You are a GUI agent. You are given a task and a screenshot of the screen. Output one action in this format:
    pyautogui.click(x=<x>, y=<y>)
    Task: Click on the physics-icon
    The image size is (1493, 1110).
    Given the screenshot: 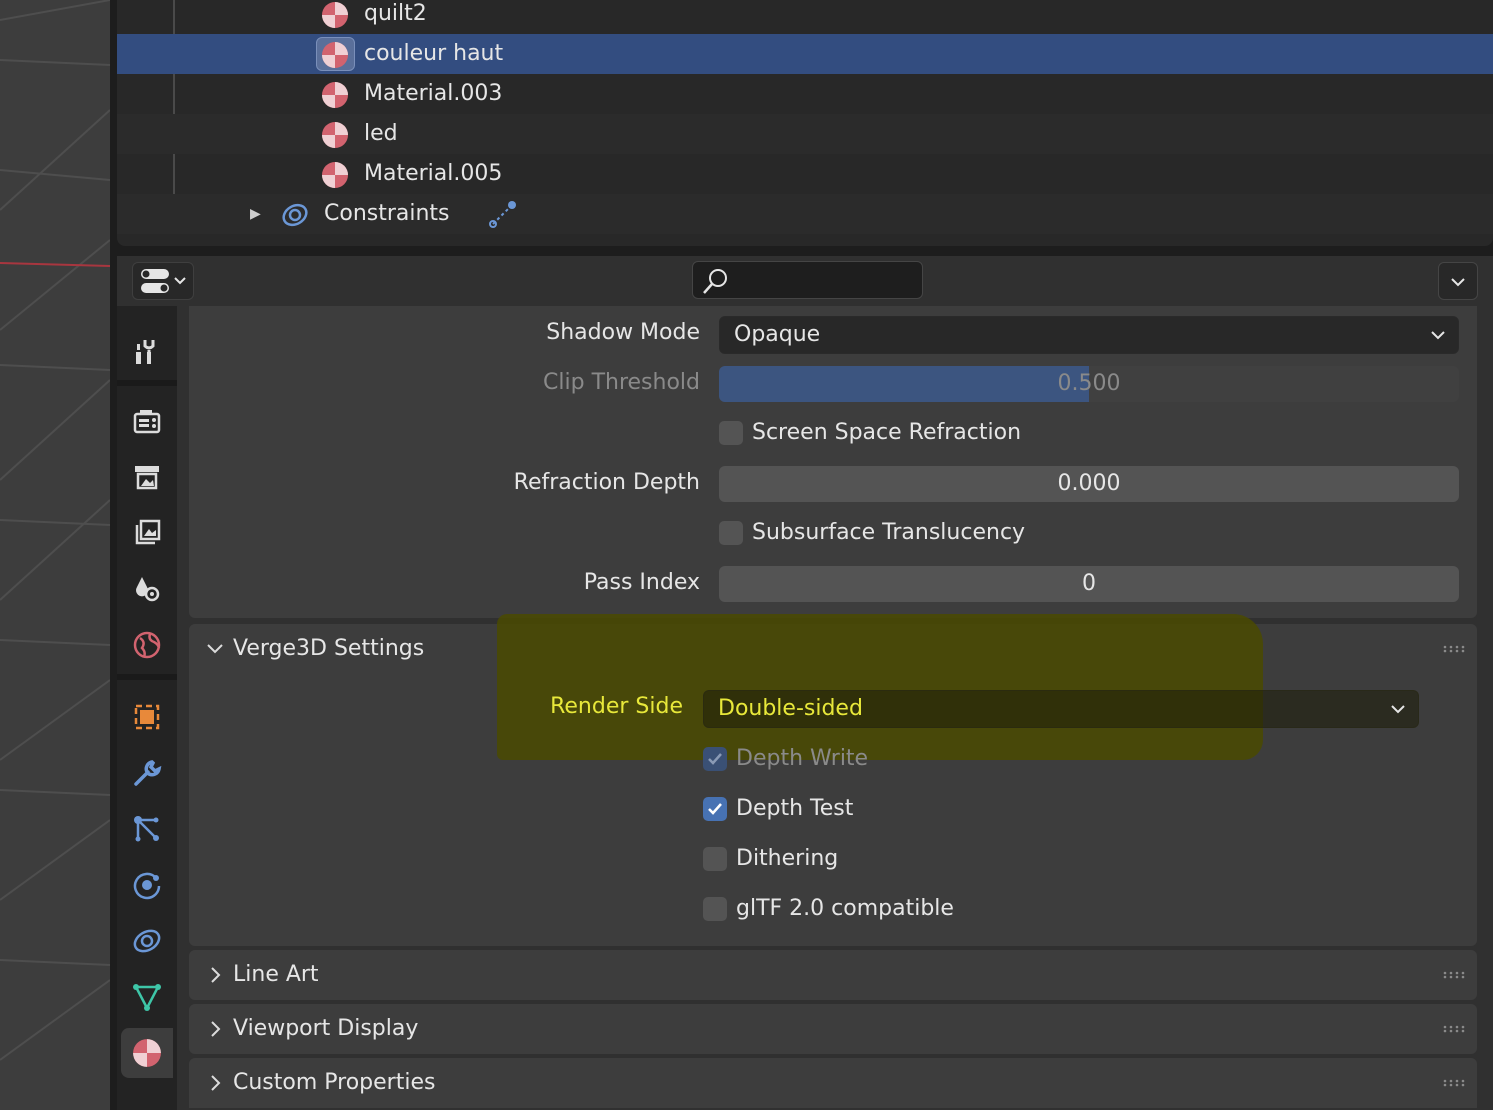 What is the action you would take?
    pyautogui.click(x=147, y=886)
    